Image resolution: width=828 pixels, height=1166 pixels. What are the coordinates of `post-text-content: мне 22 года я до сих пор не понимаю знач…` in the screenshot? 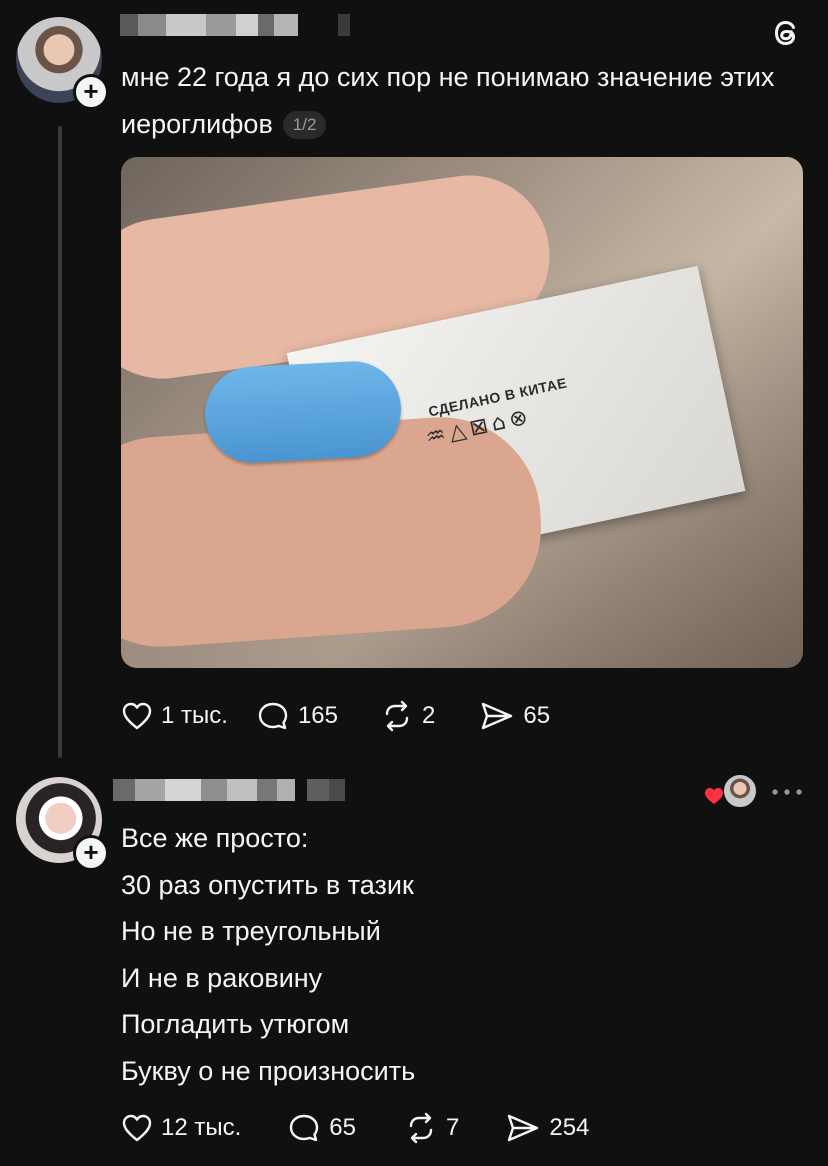 It's located at (448, 100).